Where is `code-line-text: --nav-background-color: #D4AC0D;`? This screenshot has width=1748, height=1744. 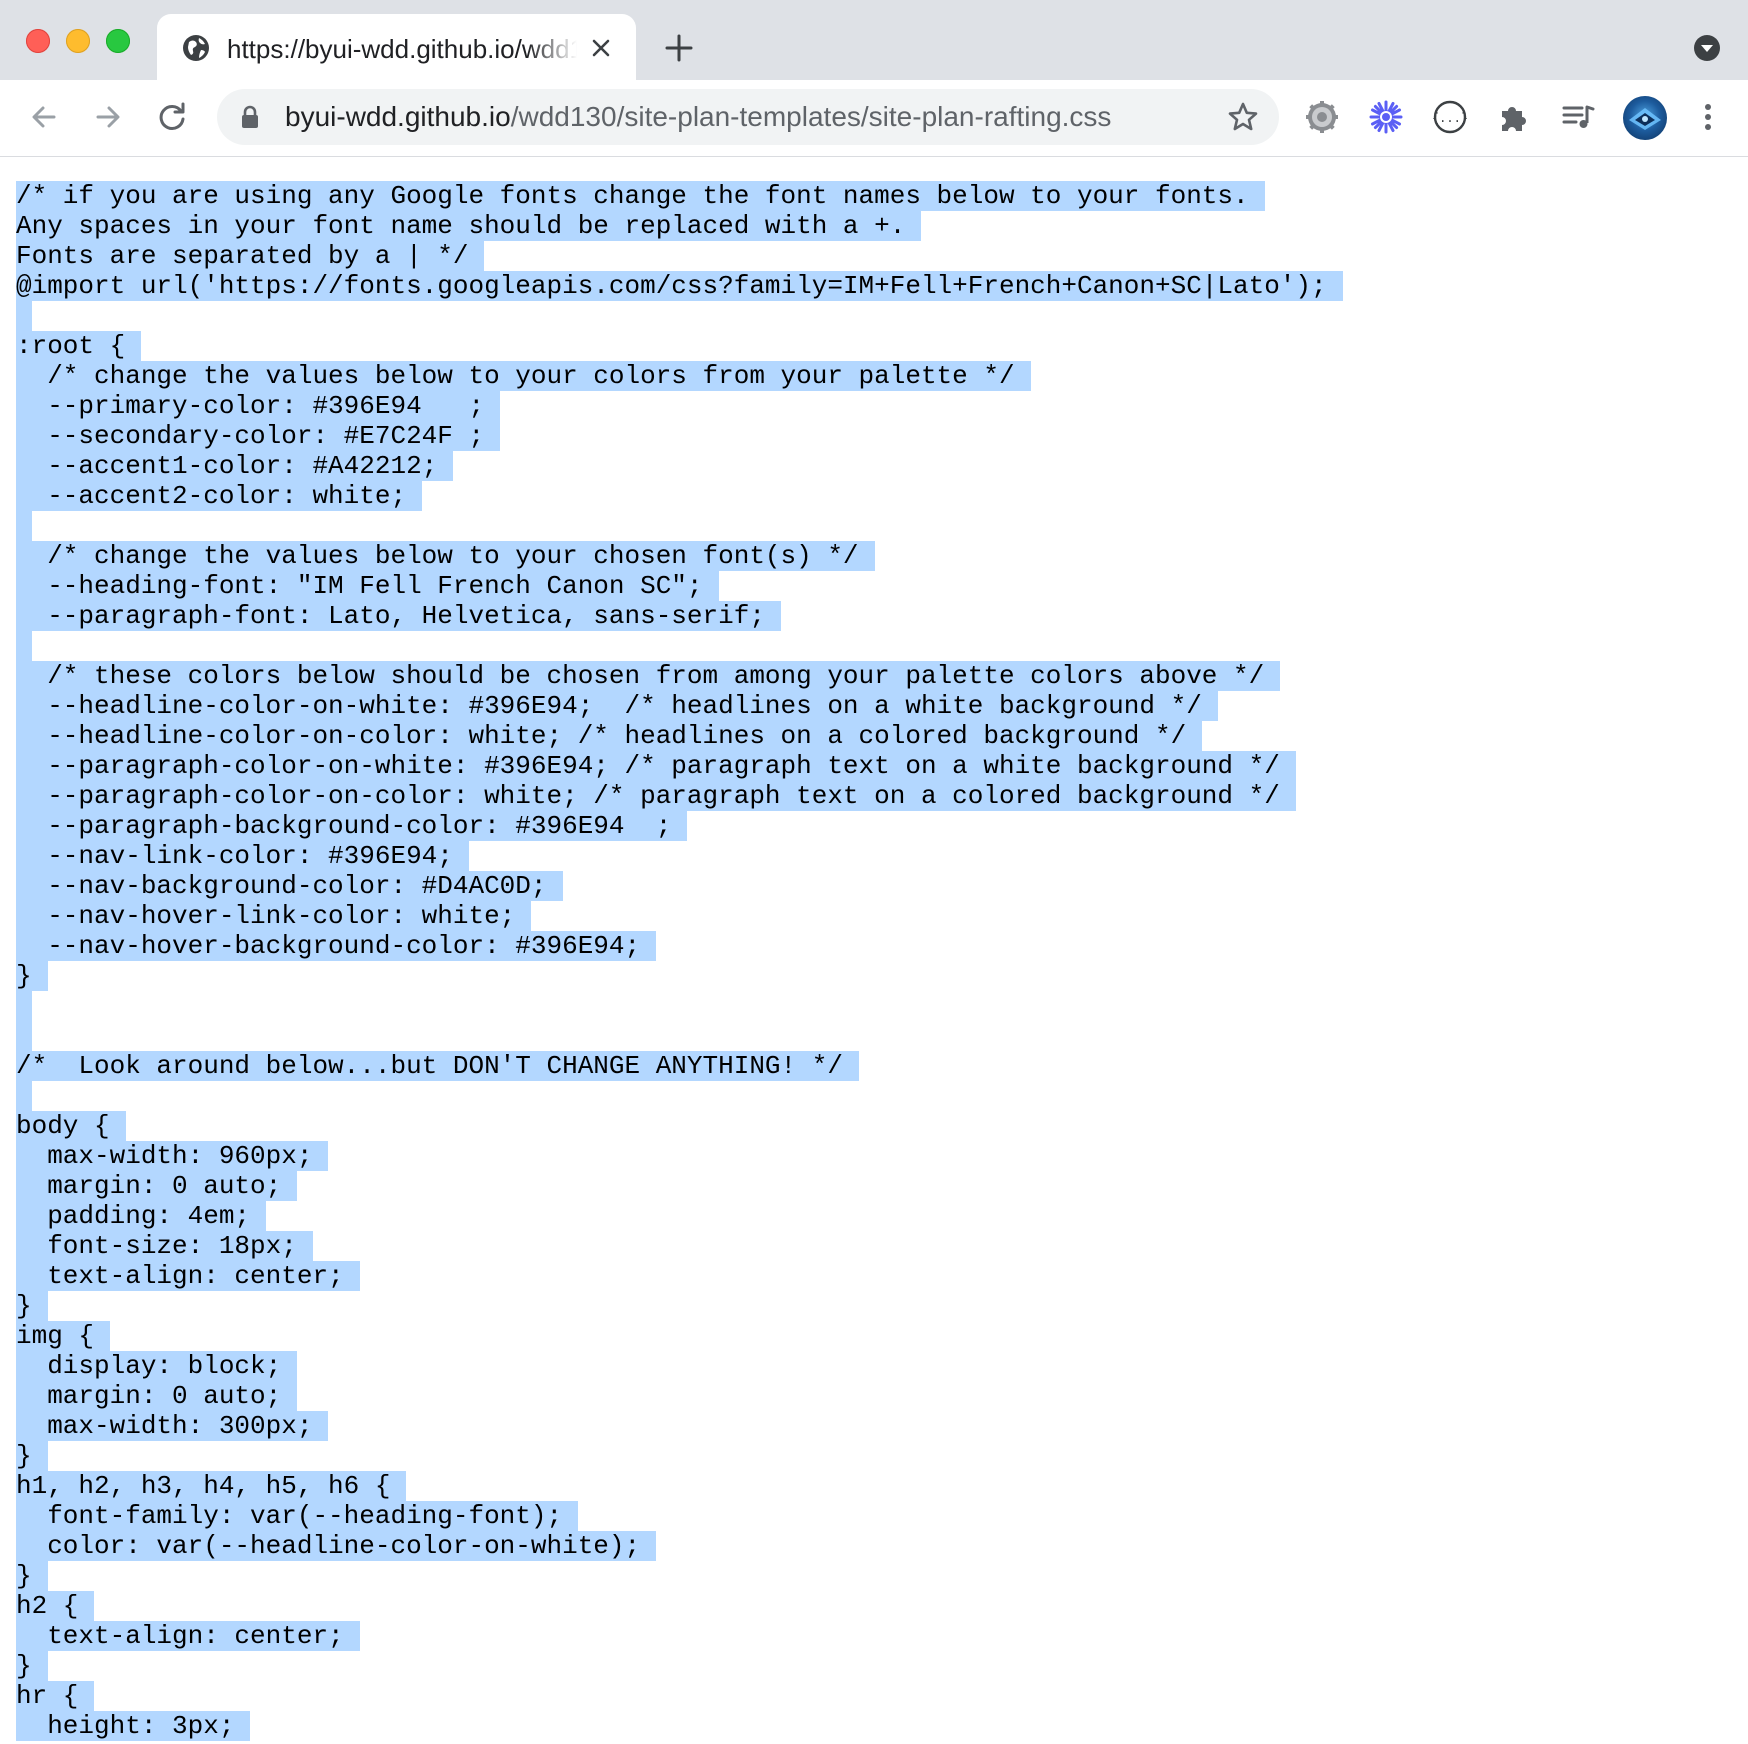
code-line-text: --nav-background-color: #D4AC0D; is located at coordinates (289, 886).